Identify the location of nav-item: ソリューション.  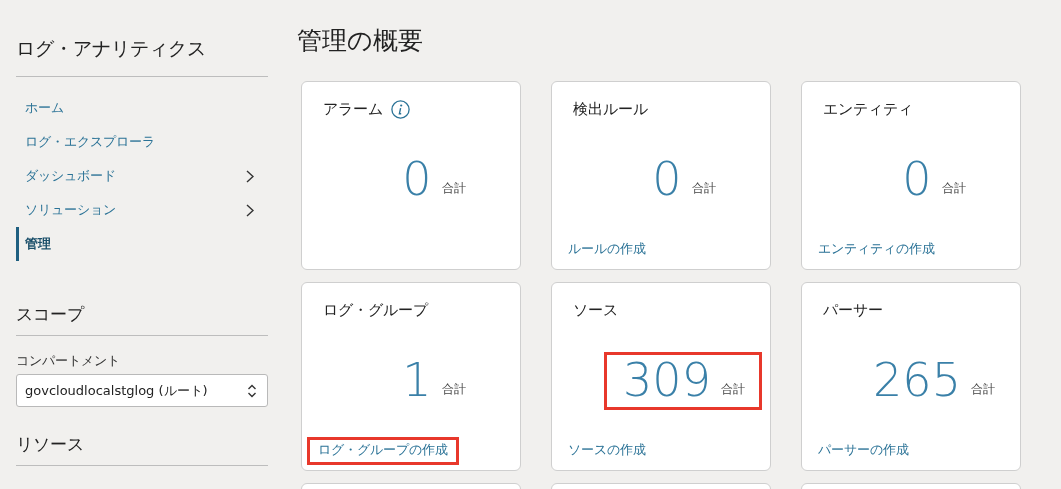
(142, 210).